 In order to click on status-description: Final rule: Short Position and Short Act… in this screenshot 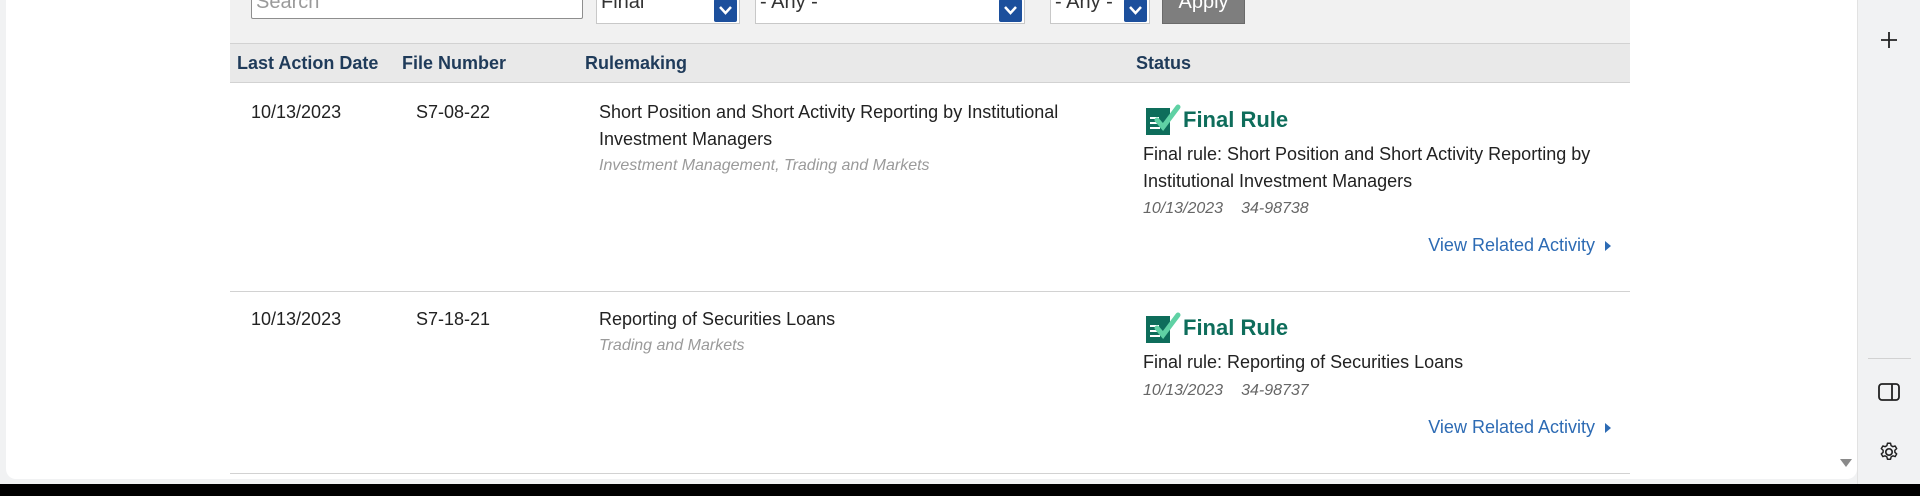, I will do `click(1378, 168)`.